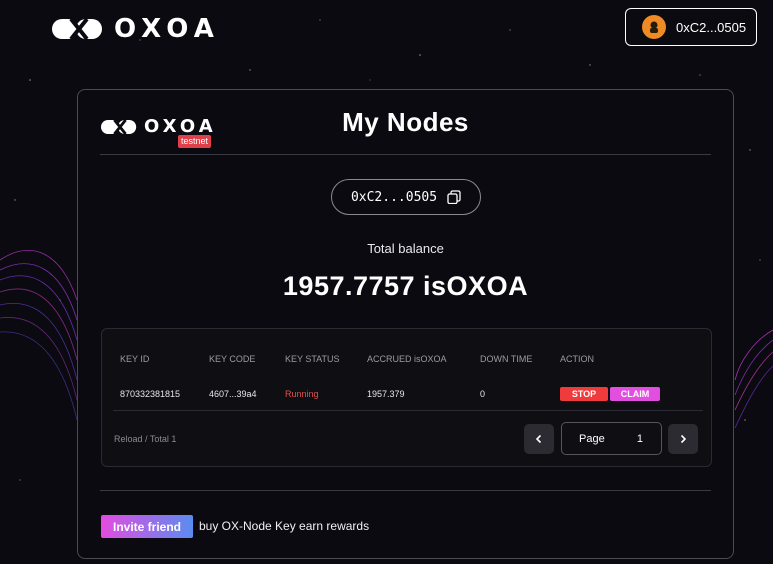 This screenshot has height=564, width=773. Describe the element at coordinates (145, 439) in the screenshot. I see `reload-total-info: Reload / Total 1` at that location.